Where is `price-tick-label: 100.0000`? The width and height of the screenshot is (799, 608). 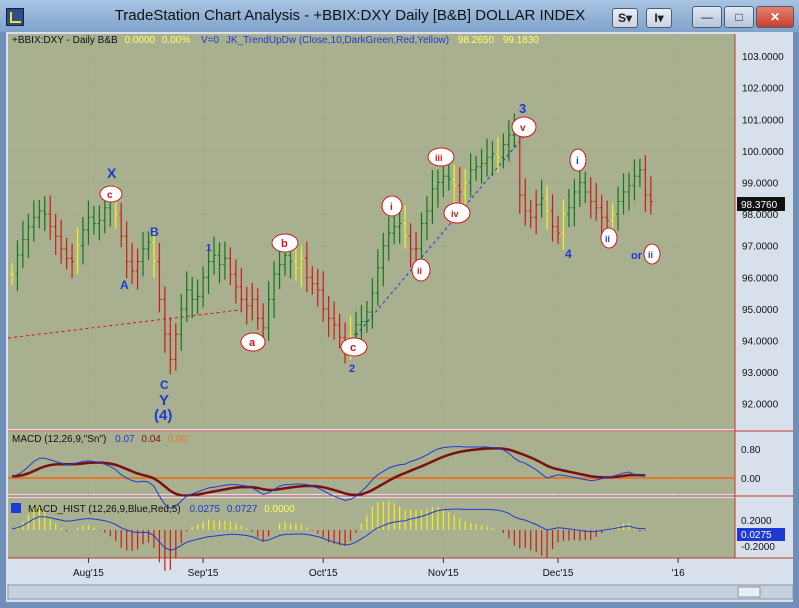
price-tick-label: 100.0000 is located at coordinates (763, 152).